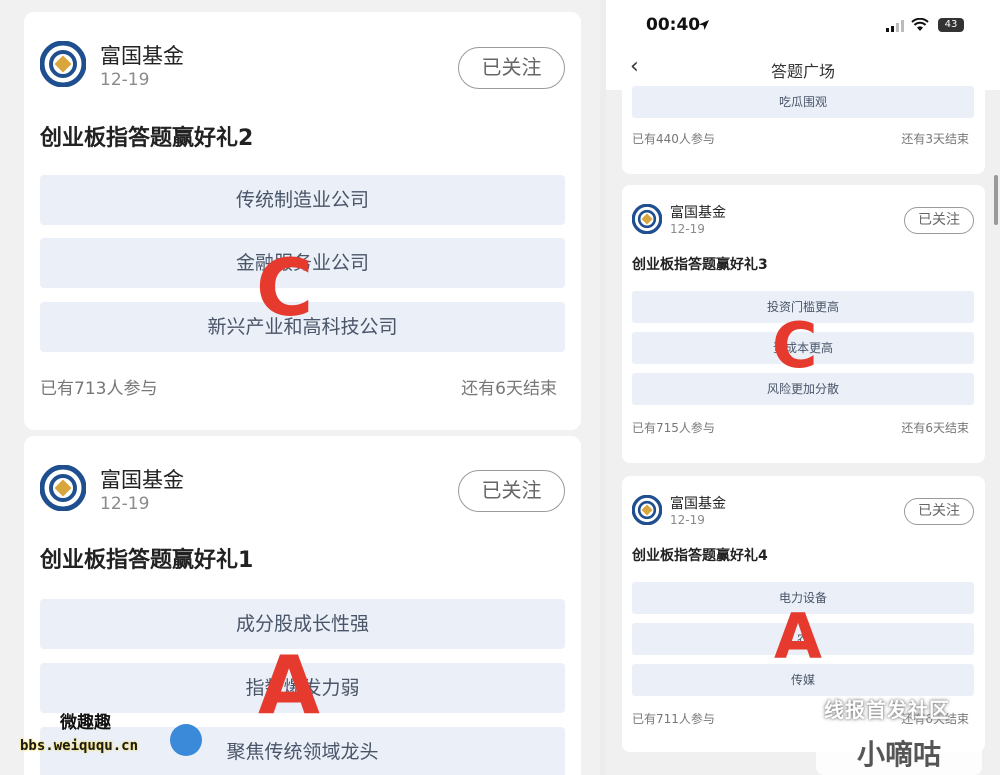 This screenshot has height=775, width=1000. Describe the element at coordinates (803, 102) in the screenshot. I see `answer-option: 吃瓜围观` at that location.